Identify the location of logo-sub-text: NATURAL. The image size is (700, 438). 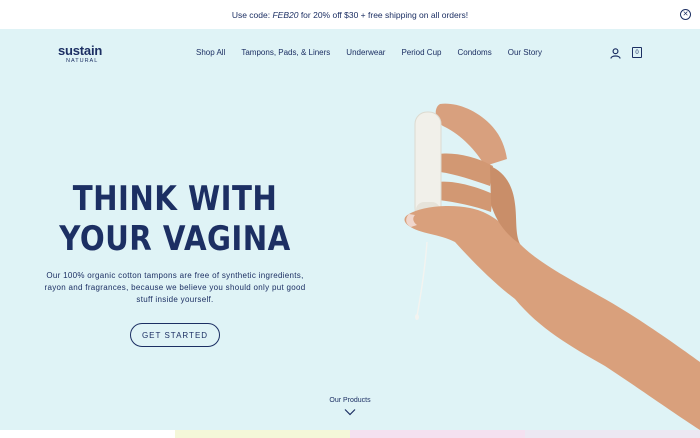
(82, 61).